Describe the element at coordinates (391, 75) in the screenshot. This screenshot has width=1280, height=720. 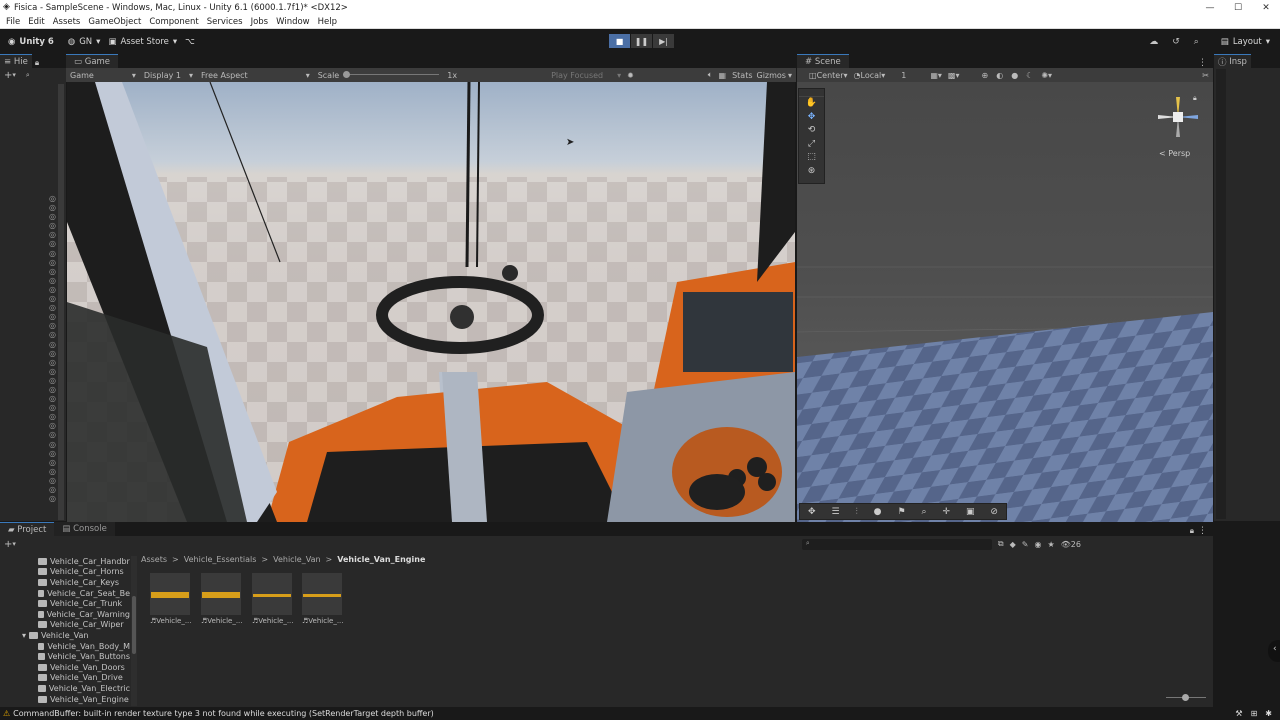
I see `scale-slider` at that location.